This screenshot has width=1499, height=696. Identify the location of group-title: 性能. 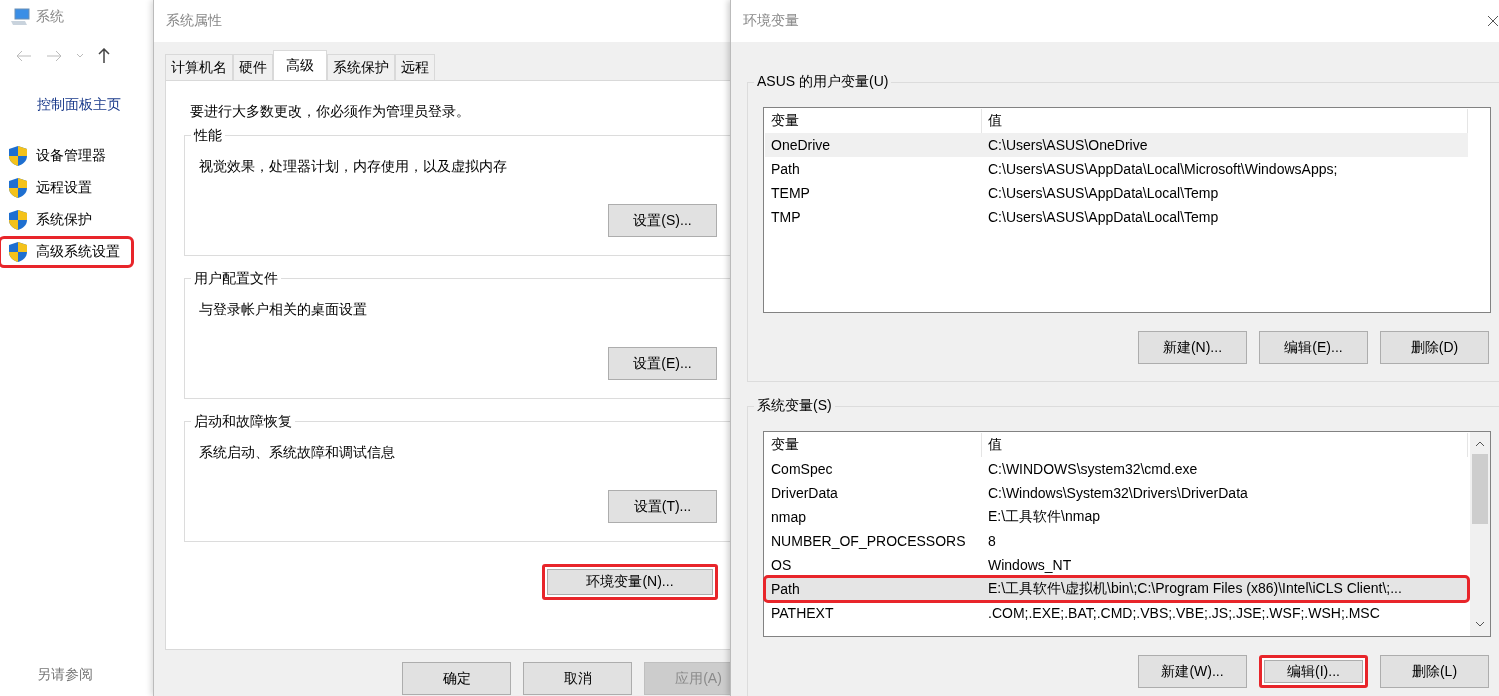
(208, 136).